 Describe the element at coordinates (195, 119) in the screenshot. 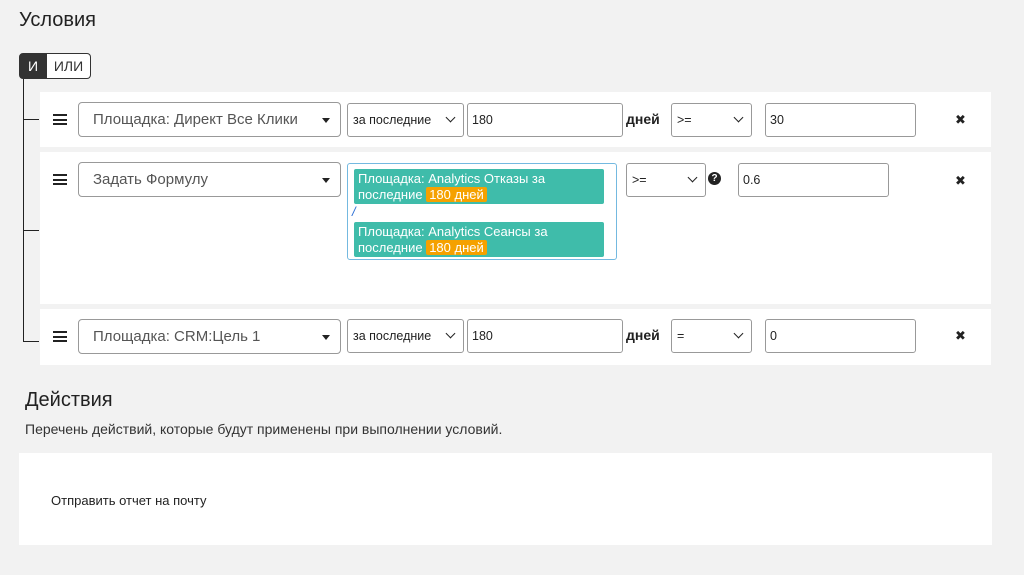

I see `source-select-value: Площадка: Директ Все Клики` at that location.